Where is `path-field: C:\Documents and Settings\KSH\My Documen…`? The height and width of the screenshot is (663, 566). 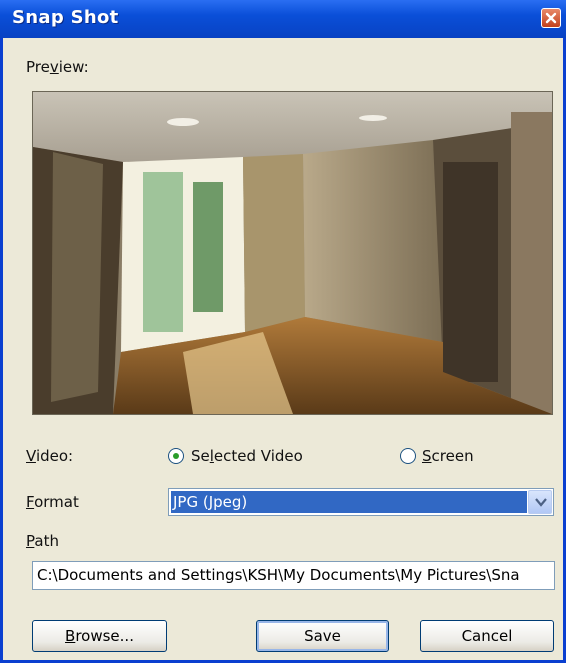 path-field: C:\Documents and Settings\KSH\My Documen… is located at coordinates (293, 575).